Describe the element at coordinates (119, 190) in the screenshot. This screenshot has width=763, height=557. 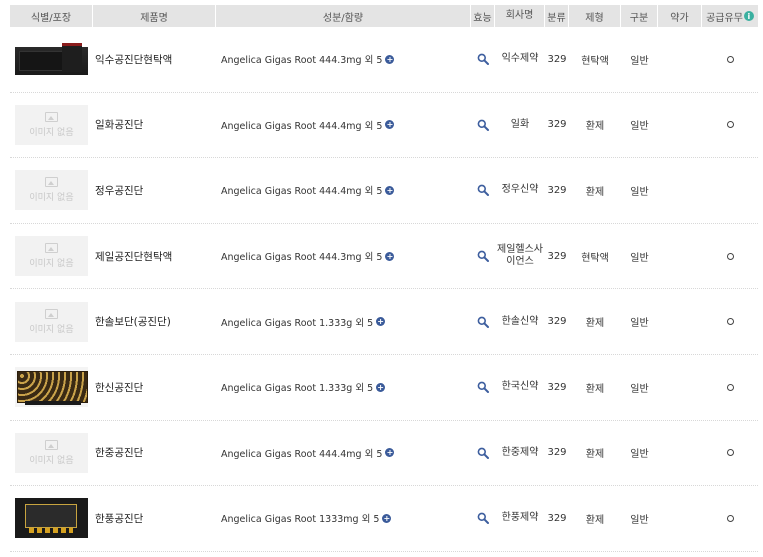
I see `product-name-link: 정우공진단` at that location.